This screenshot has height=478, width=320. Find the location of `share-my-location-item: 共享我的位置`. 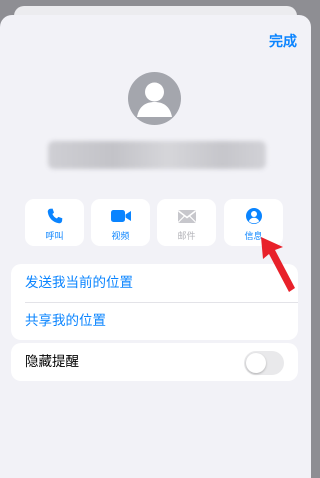

share-my-location-item: 共享我的位置 is located at coordinates (154, 321).